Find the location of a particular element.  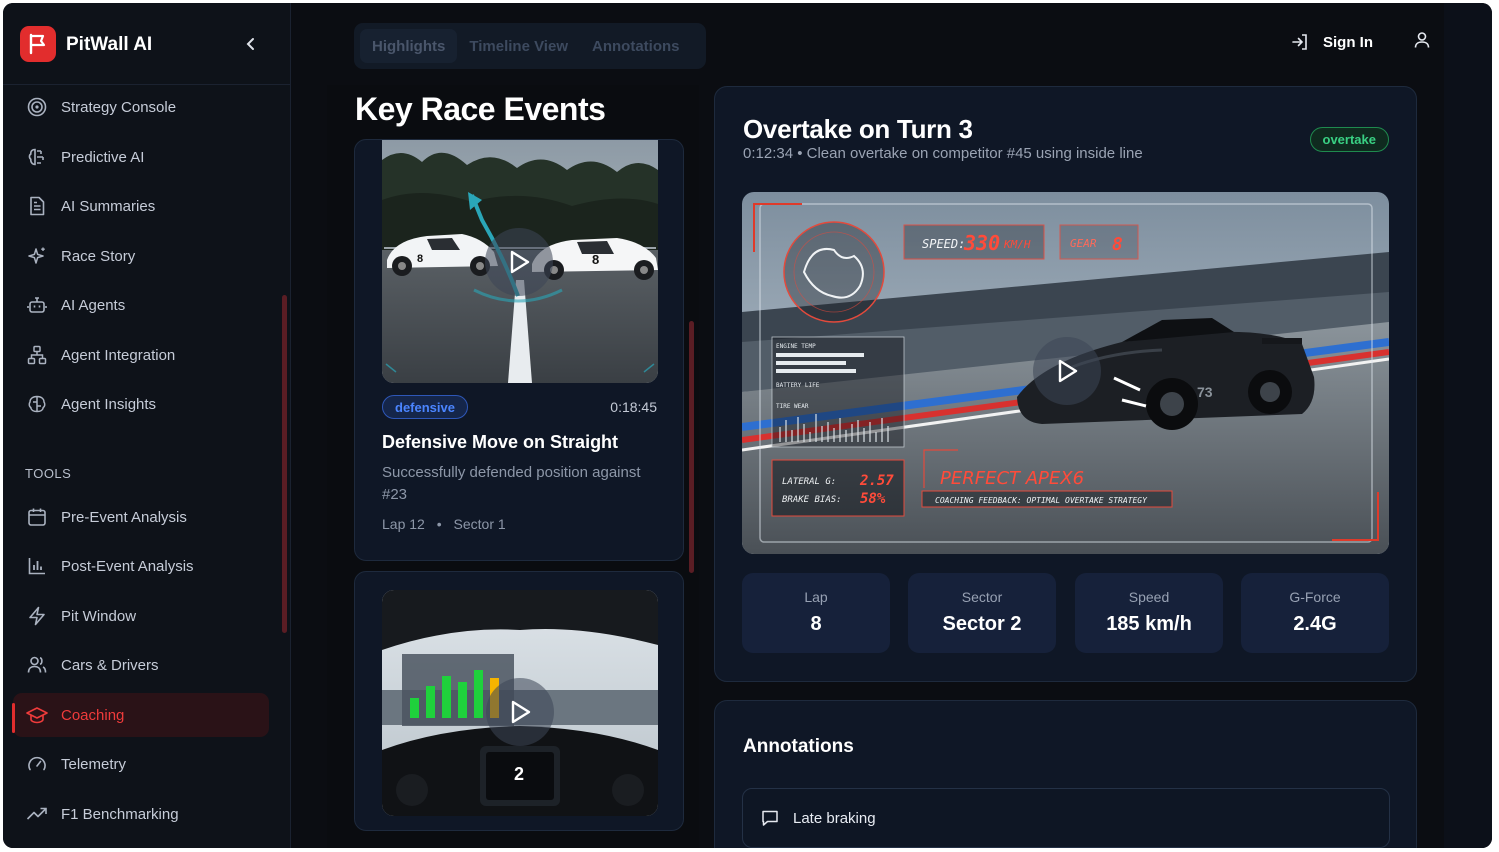

annotations-panel: Annotations Late braking is located at coordinates (1065, 774).